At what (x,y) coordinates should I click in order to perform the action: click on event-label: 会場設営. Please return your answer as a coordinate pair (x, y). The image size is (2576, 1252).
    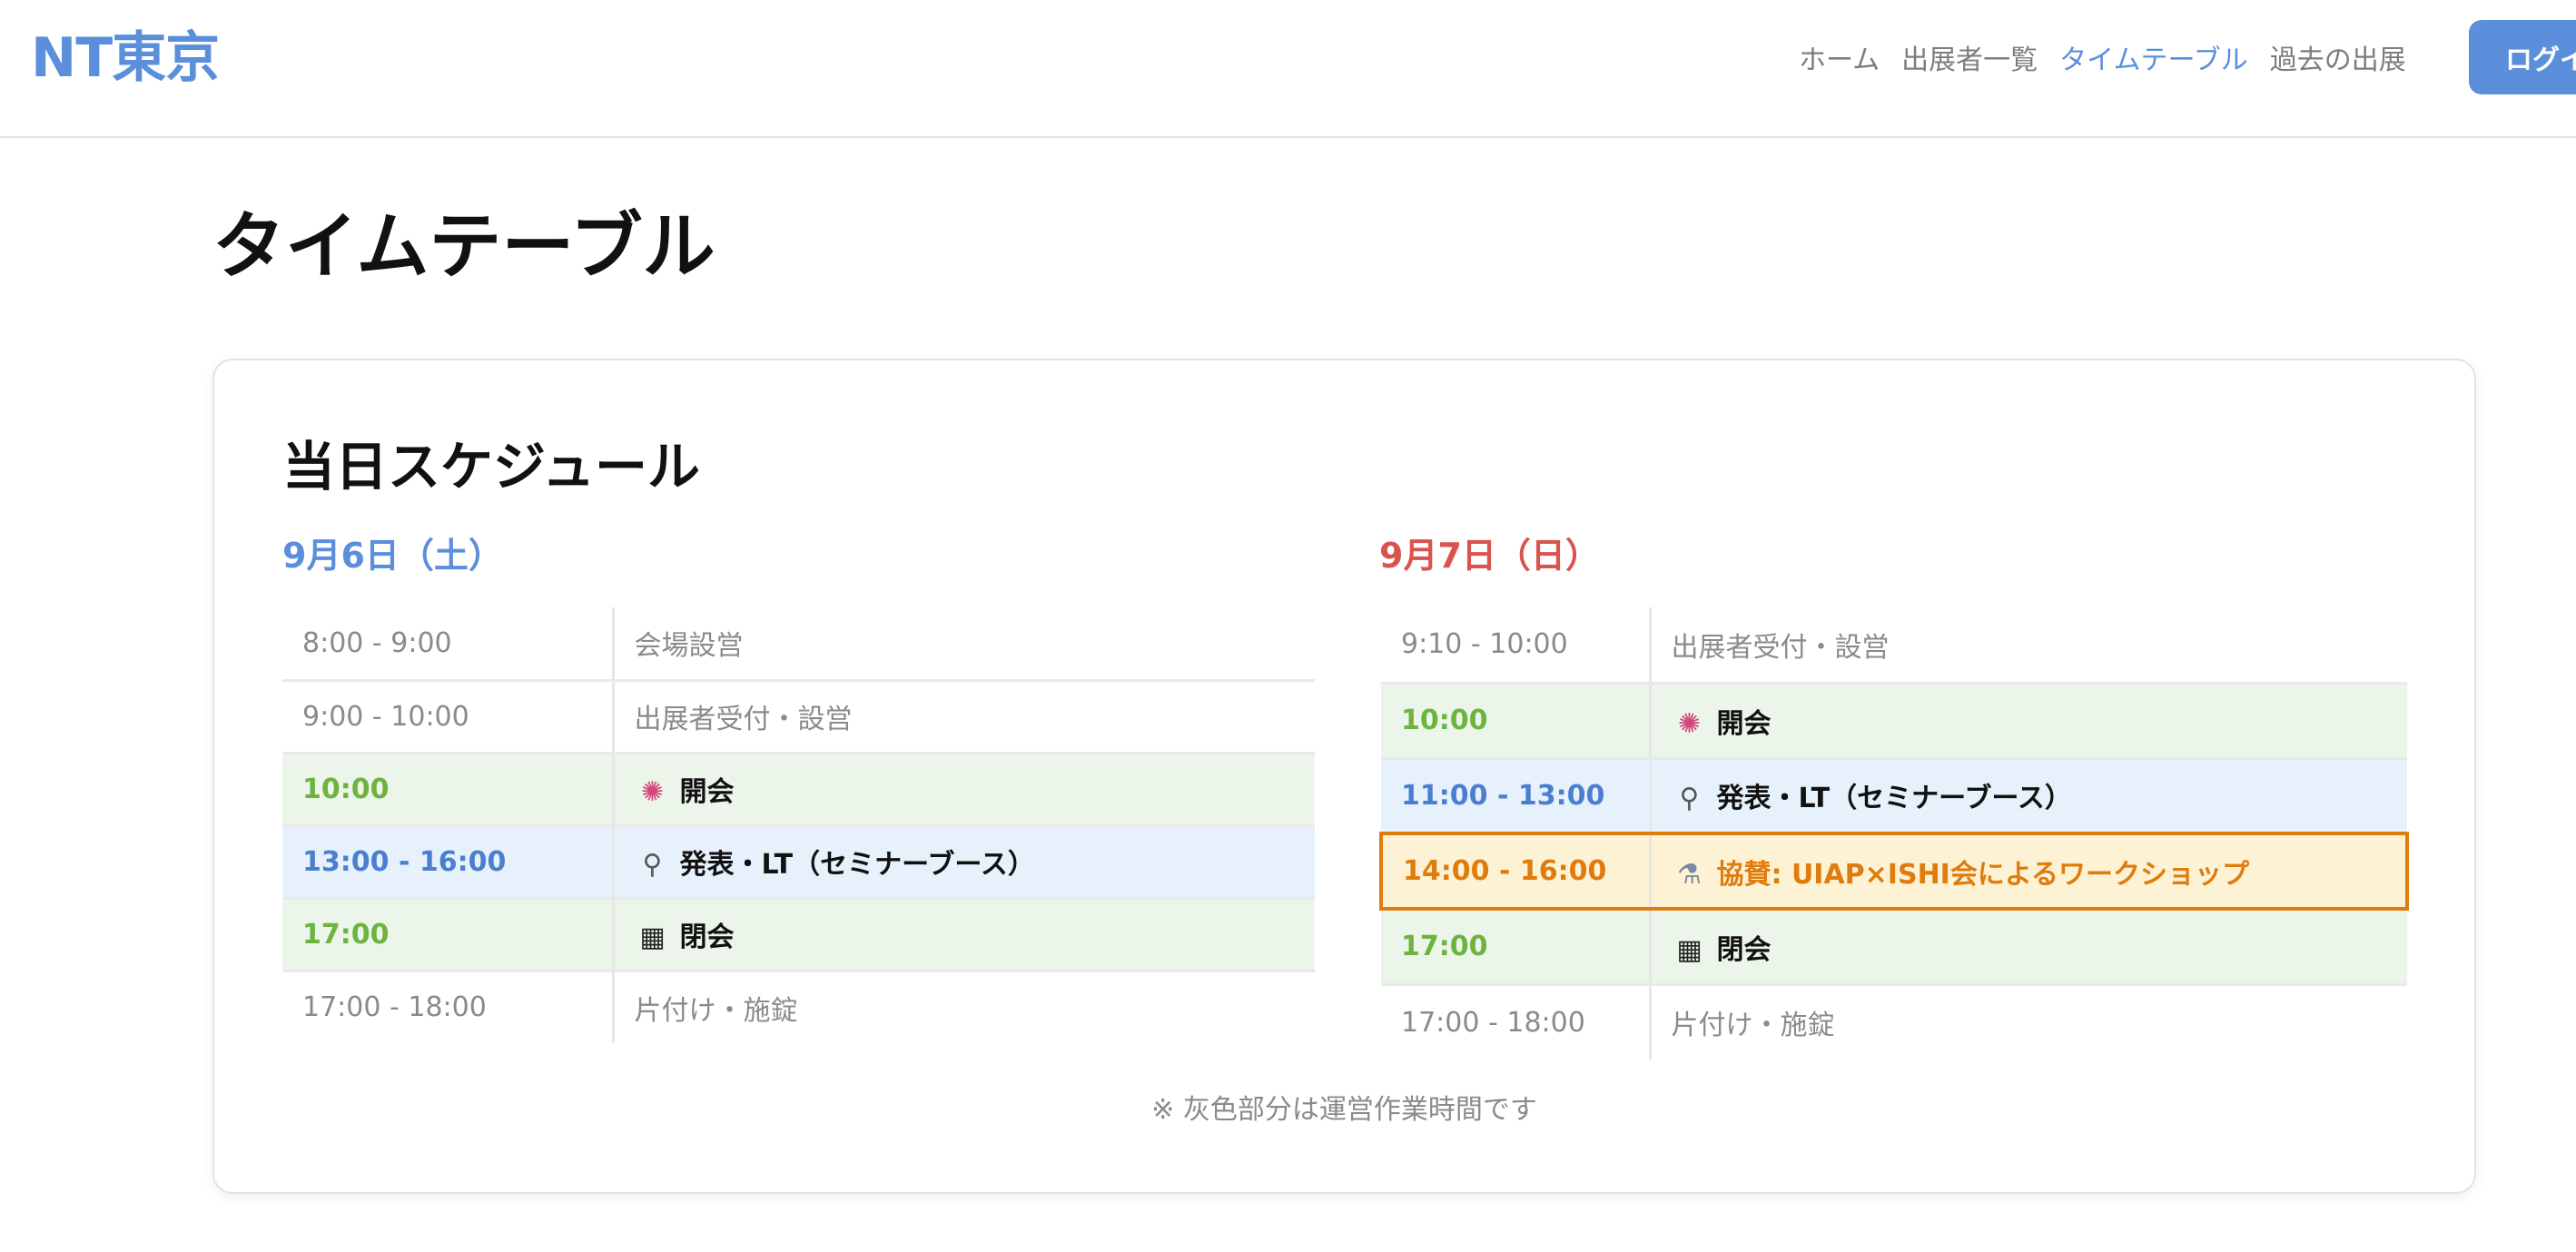
    Looking at the image, I should click on (689, 646).